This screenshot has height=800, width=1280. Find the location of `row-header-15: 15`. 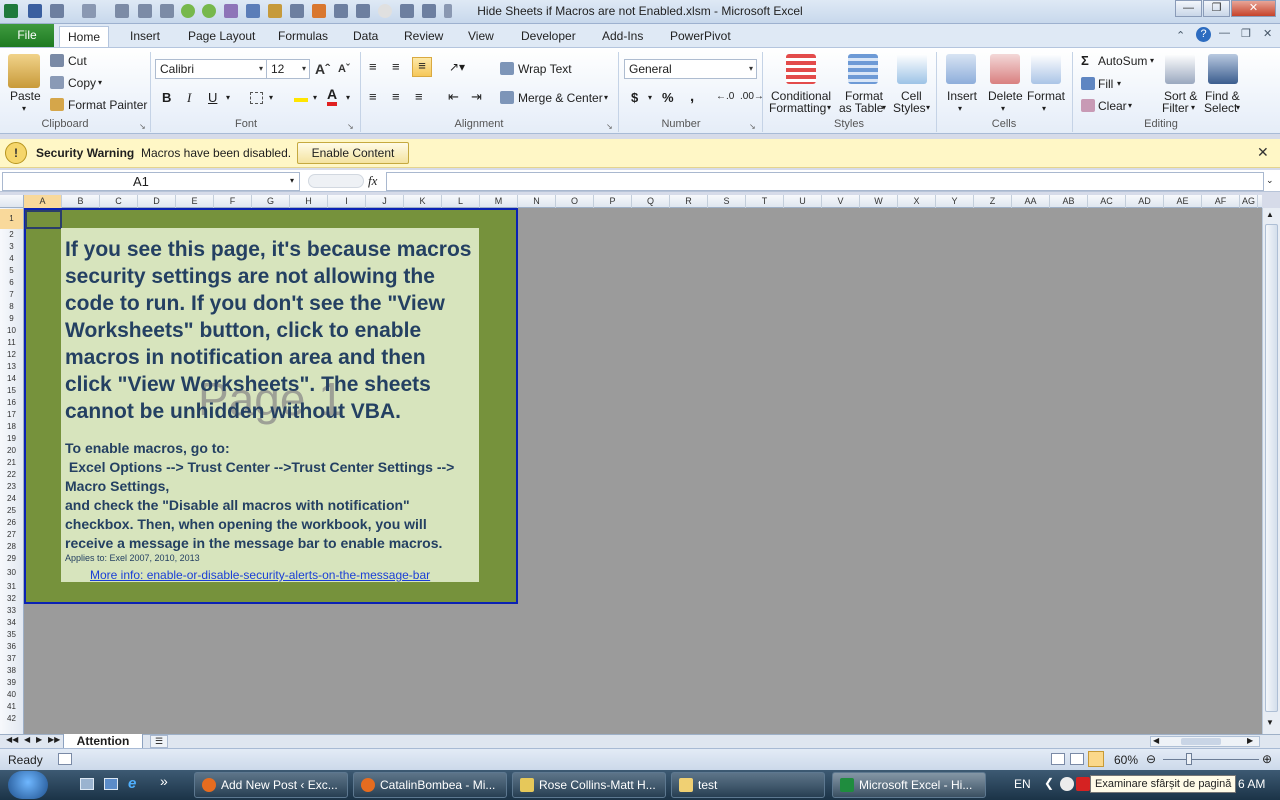

row-header-15: 15 is located at coordinates (11, 391).